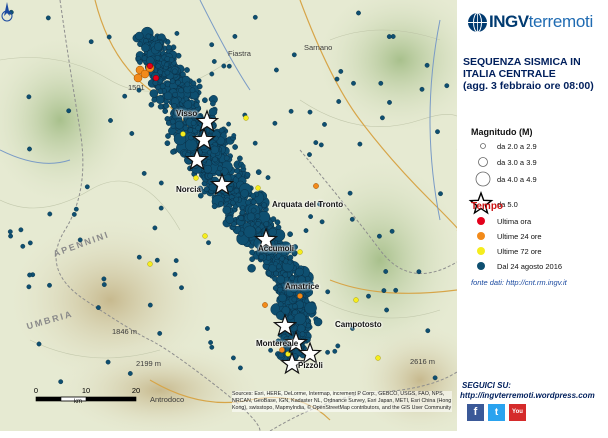 The image size is (608, 438). Describe the element at coordinates (150, 66) in the screenshot. I see `quake-dot-last-hour` at that location.